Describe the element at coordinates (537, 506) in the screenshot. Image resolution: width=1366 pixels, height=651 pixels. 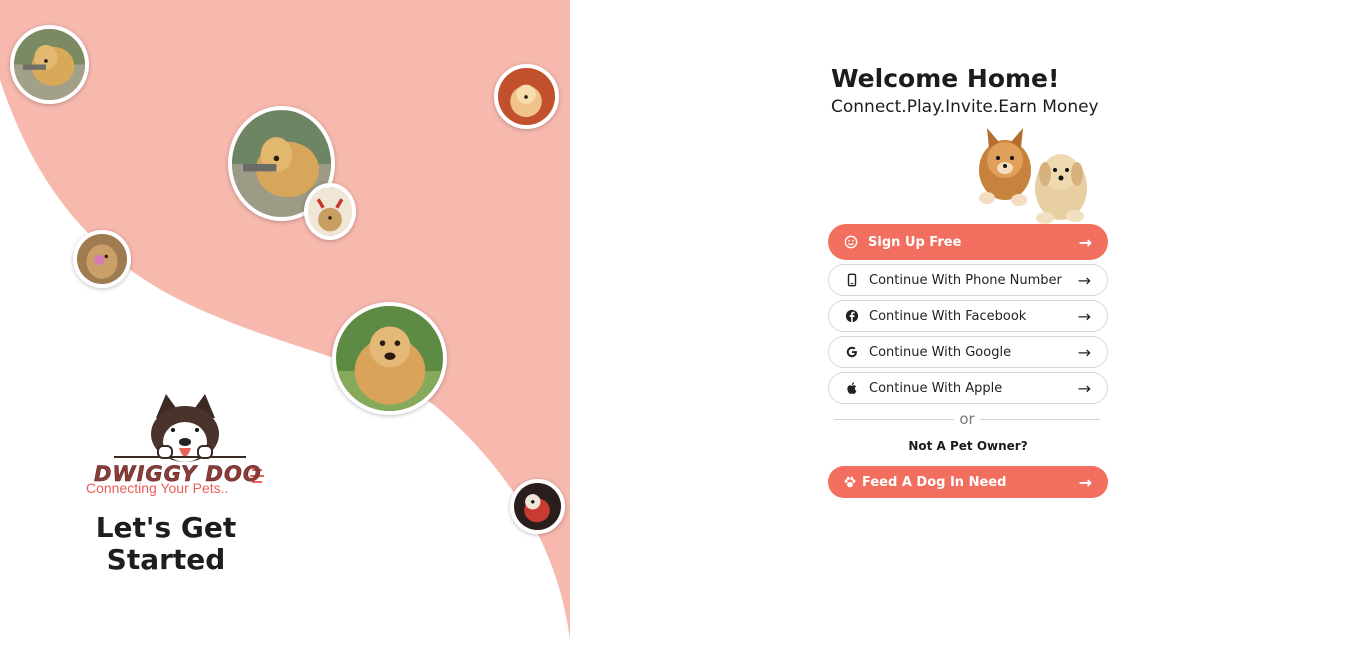
I see `dog-photo-costume` at that location.